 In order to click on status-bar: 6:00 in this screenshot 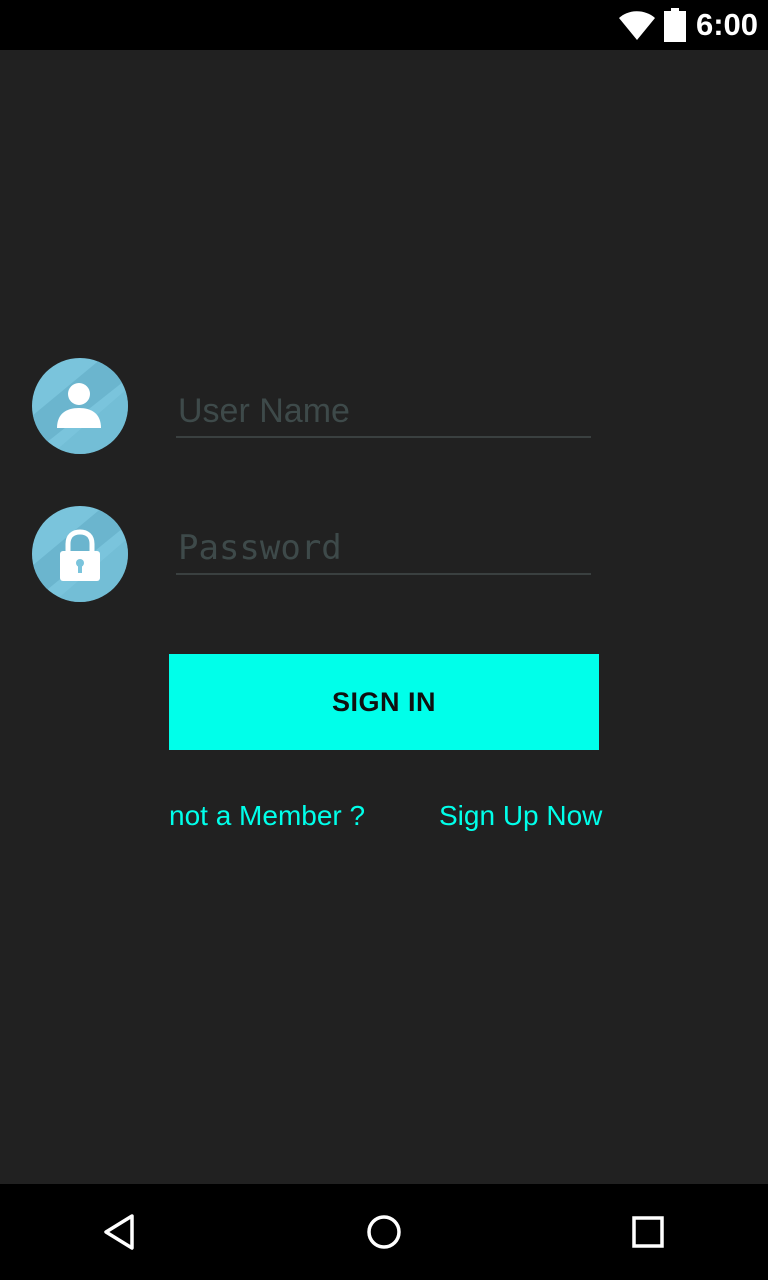, I will do `click(384, 25)`.